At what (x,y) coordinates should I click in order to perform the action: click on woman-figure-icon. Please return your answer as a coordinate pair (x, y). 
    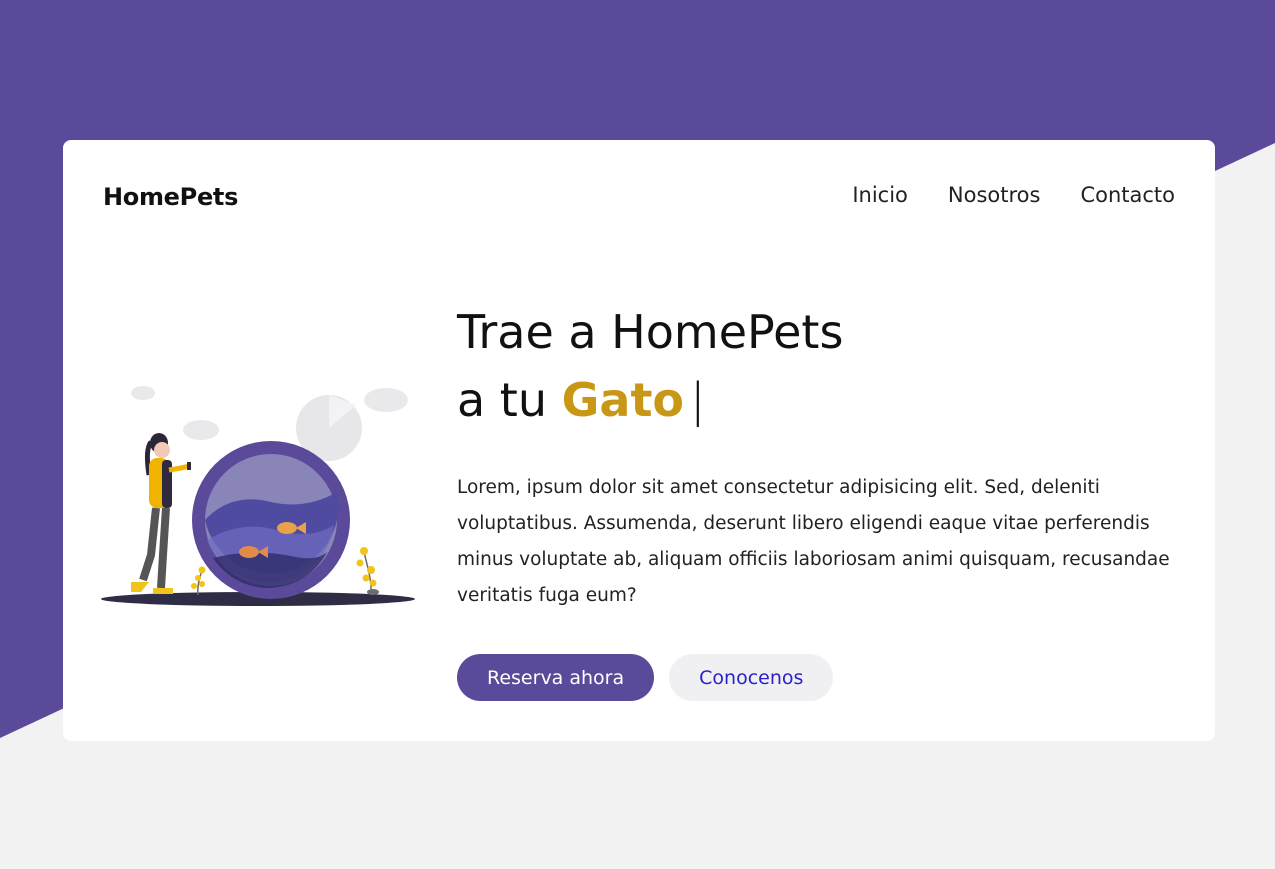
    Looking at the image, I should click on (161, 513).